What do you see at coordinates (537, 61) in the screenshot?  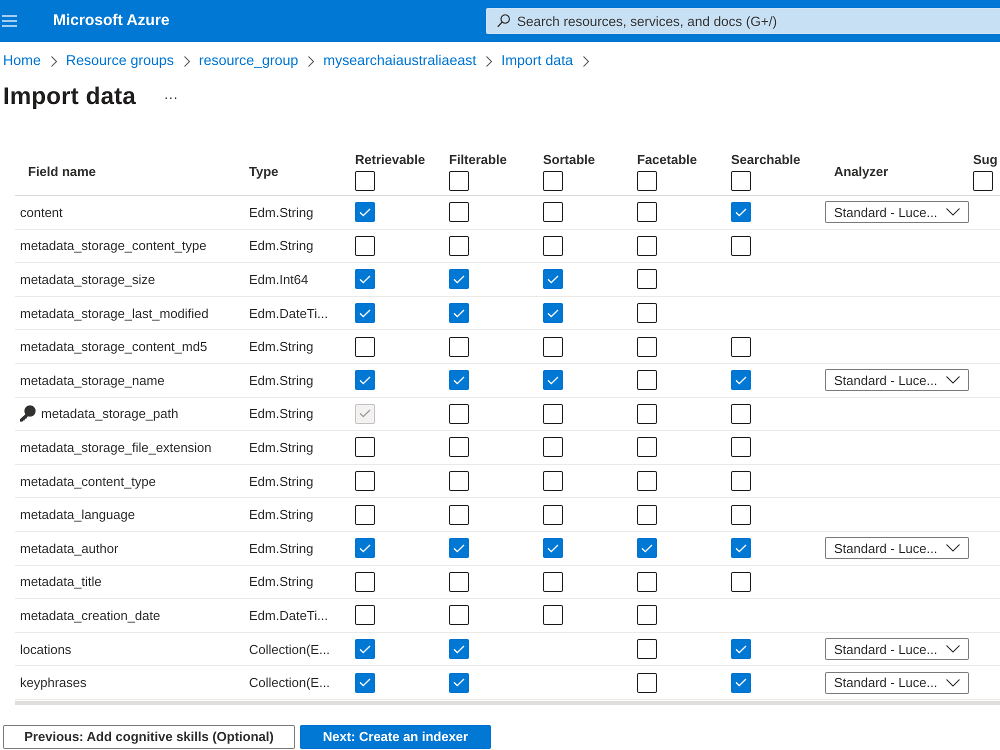 I see `breadcrumb-link: Import data` at bounding box center [537, 61].